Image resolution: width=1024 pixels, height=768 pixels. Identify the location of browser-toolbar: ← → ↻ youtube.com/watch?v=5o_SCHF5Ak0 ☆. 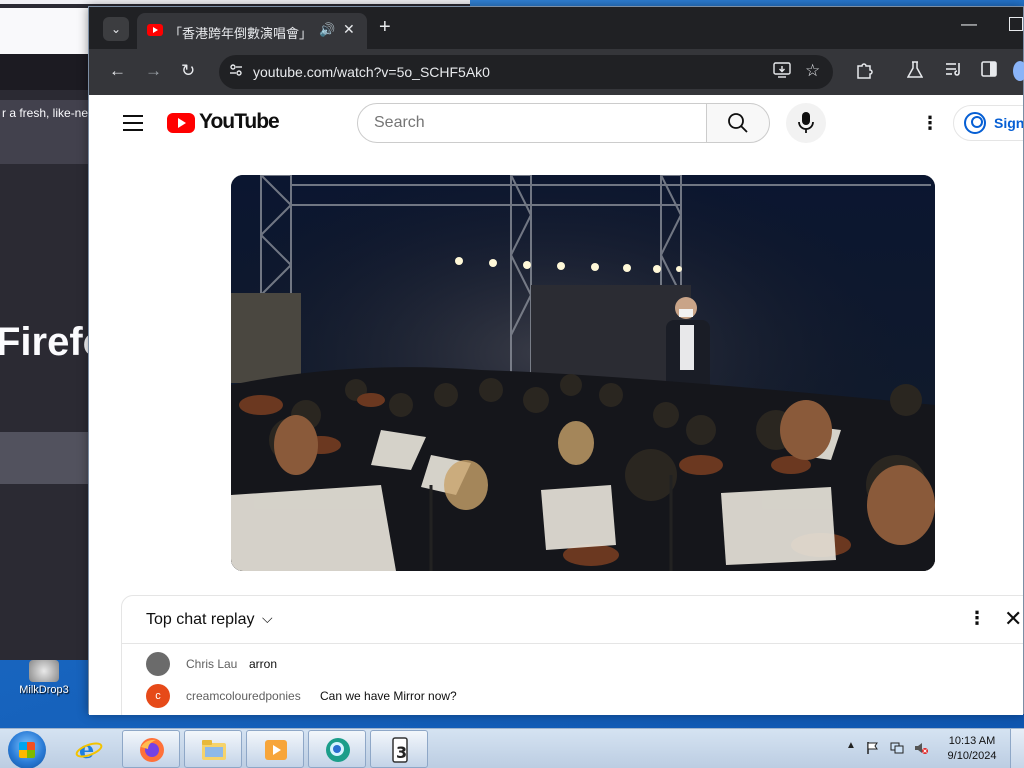
(556, 72).